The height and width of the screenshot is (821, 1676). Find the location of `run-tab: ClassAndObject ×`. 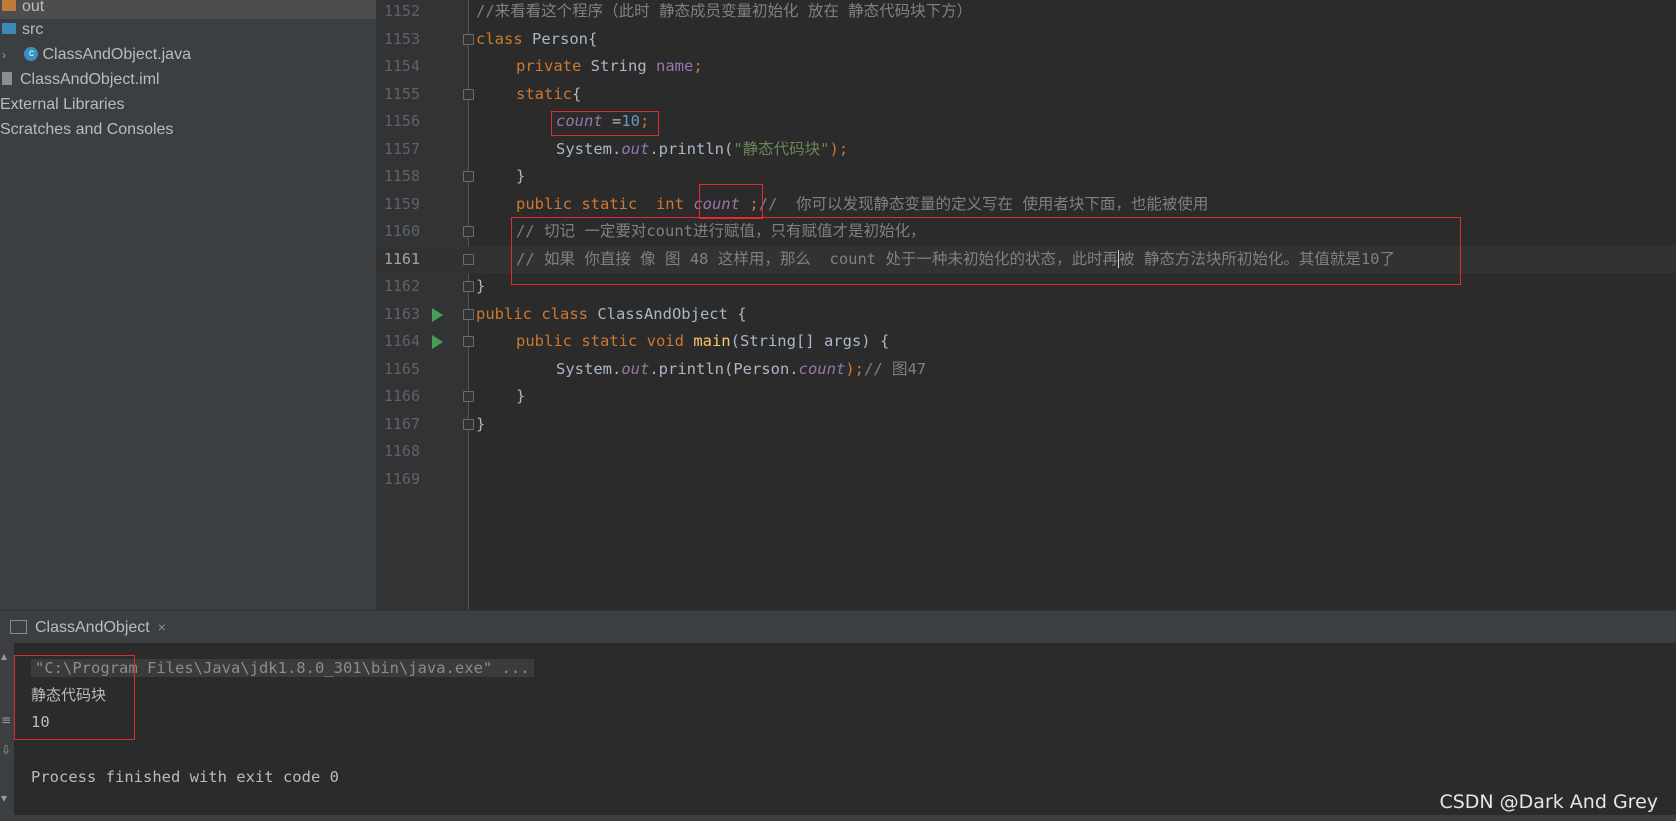

run-tab: ClassAndObject × is located at coordinates (88, 627).